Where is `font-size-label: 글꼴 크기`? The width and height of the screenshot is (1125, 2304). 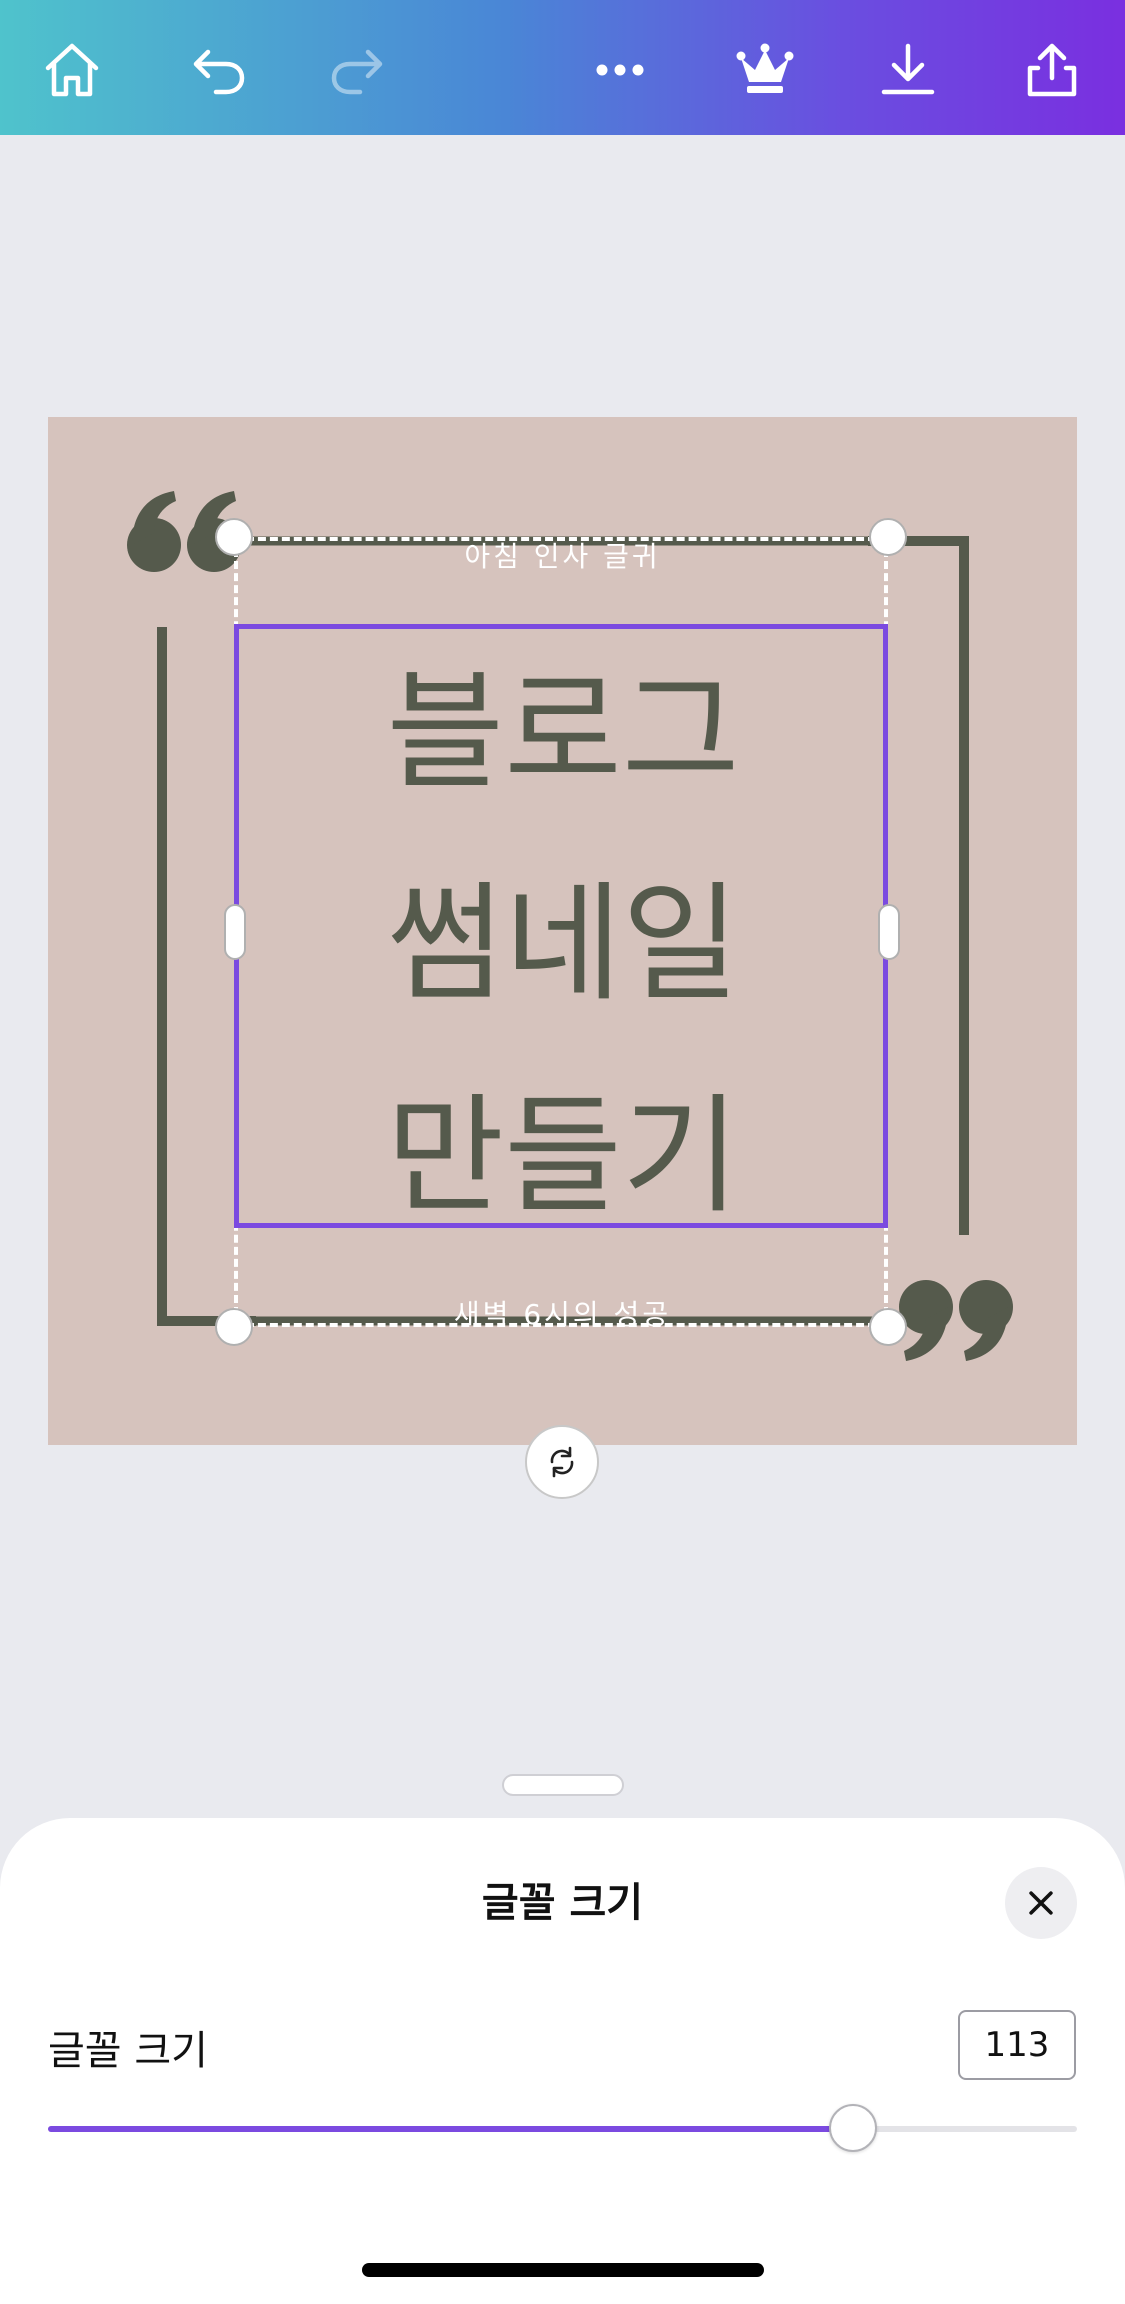
font-size-label: 글꼴 크기 is located at coordinates (128, 2051).